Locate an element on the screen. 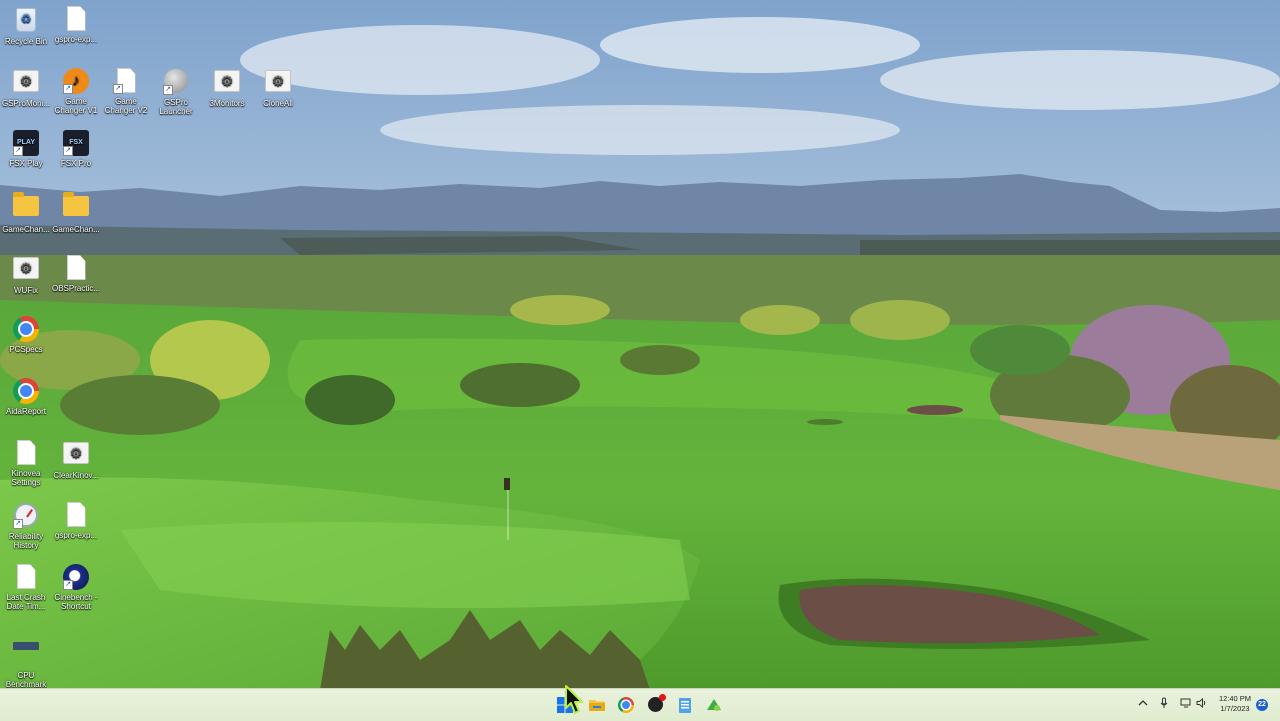 This screenshot has width=1280, height=721. desktop-icon-reliability-history: ↗ Reliability History is located at coordinates (26, 526).